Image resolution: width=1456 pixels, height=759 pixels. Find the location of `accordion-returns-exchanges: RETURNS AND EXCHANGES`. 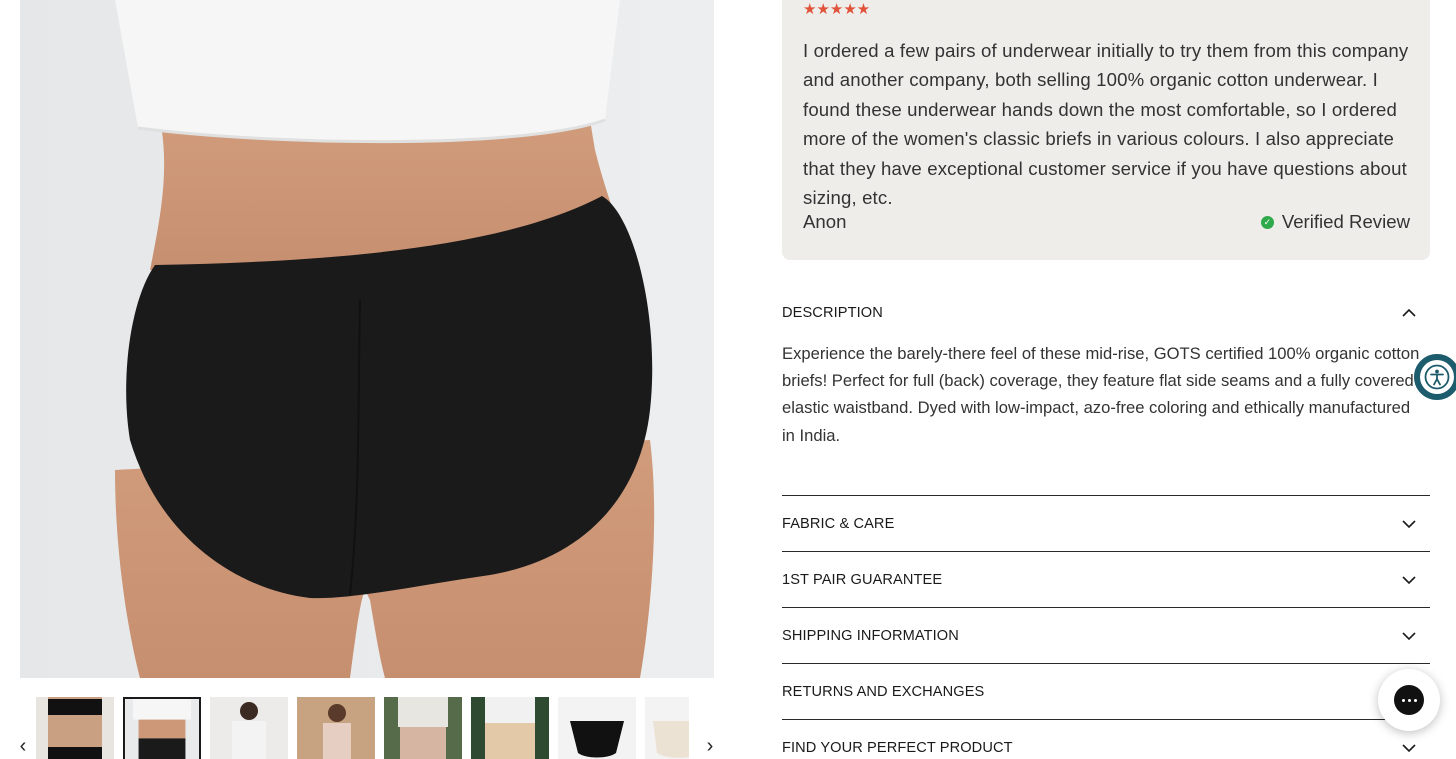

accordion-returns-exchanges: RETURNS AND EXCHANGES is located at coordinates (1106, 691).